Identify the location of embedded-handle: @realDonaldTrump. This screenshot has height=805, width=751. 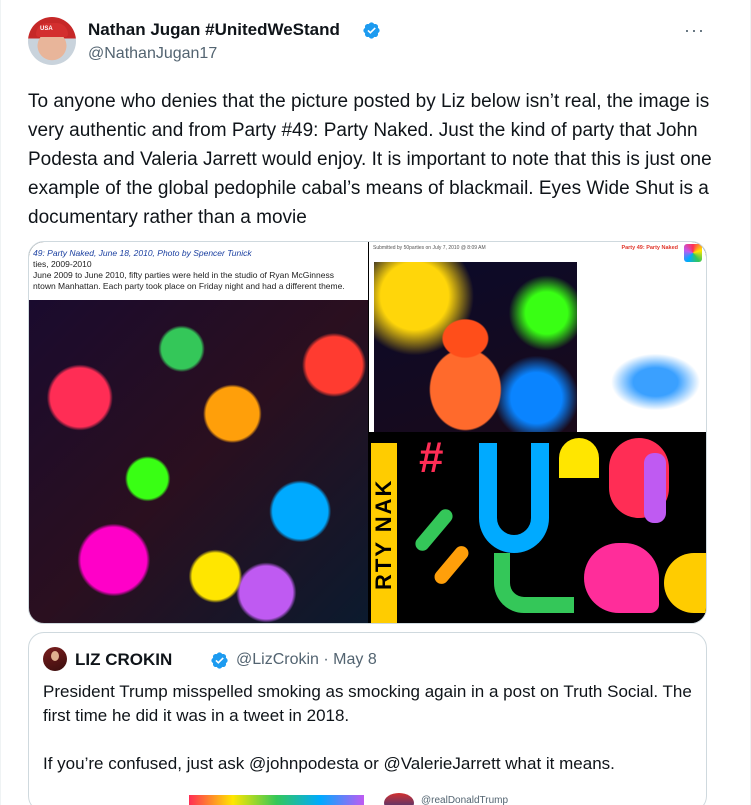
(465, 800).